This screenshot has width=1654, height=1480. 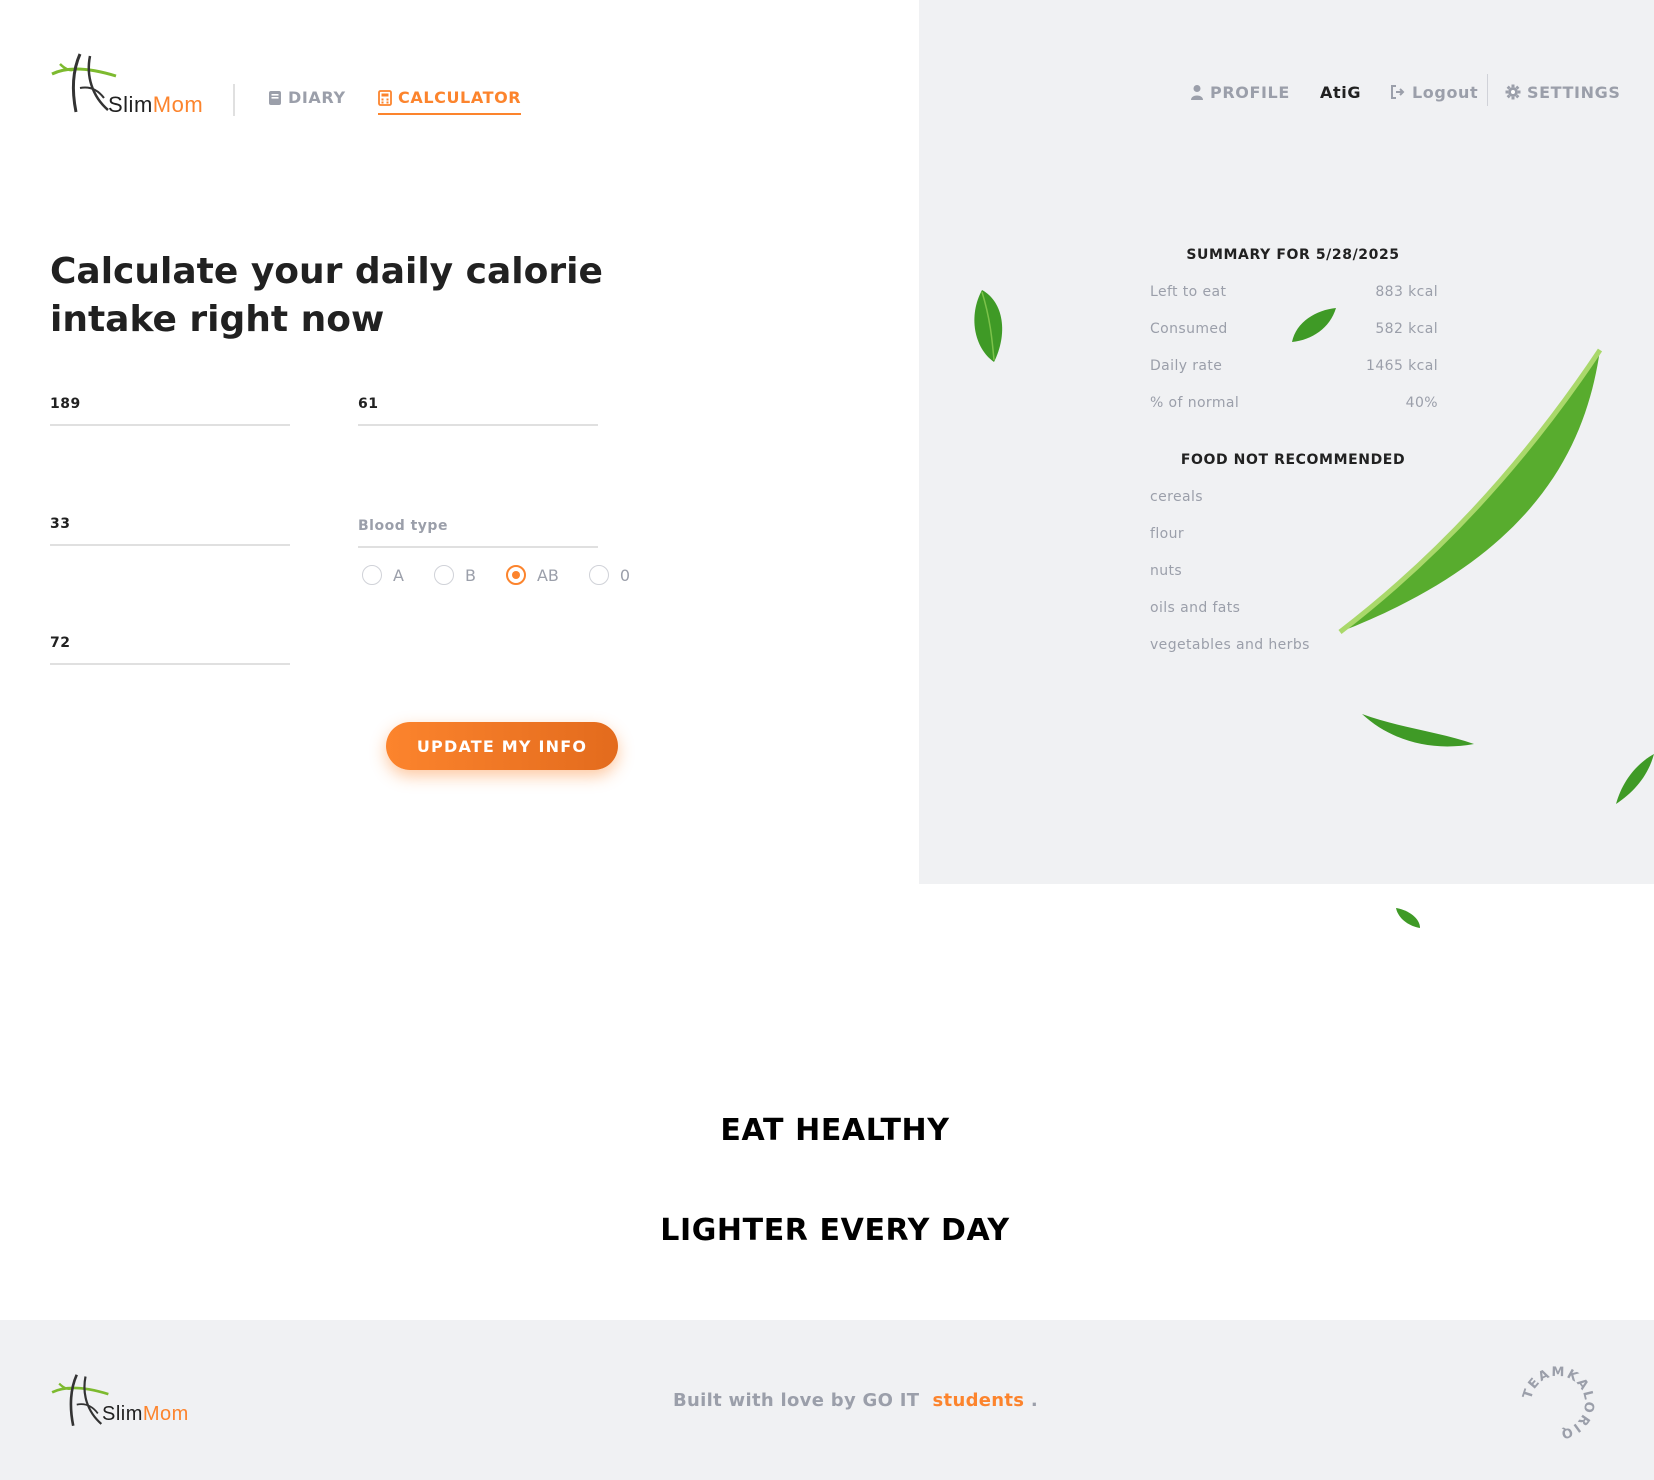 What do you see at coordinates (547, 575) in the screenshot?
I see `blood-radio-label: AB` at bounding box center [547, 575].